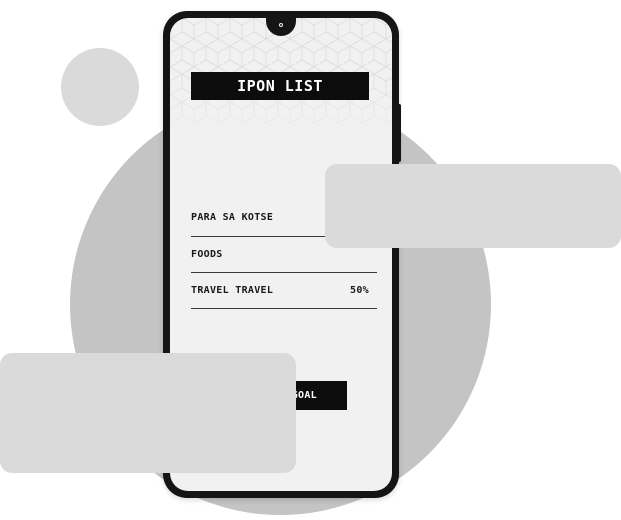 The image size is (621, 520). What do you see at coordinates (207, 254) in the screenshot?
I see `list-item-name: FOODS` at bounding box center [207, 254].